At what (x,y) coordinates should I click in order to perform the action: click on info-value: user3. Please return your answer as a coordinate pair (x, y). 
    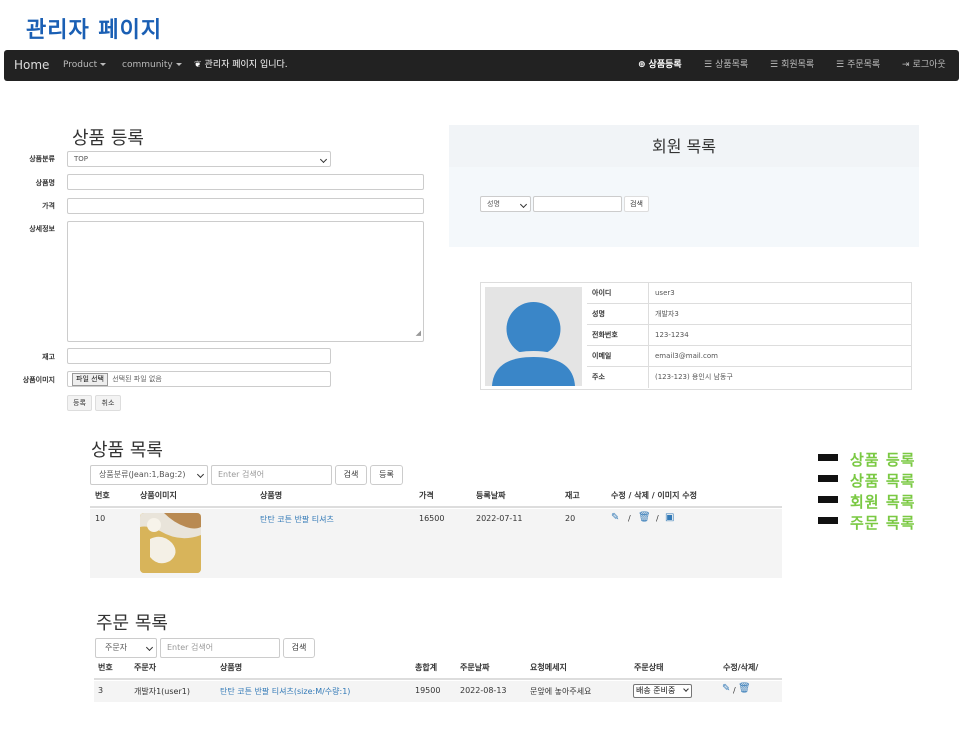
    Looking at the image, I should click on (665, 293).